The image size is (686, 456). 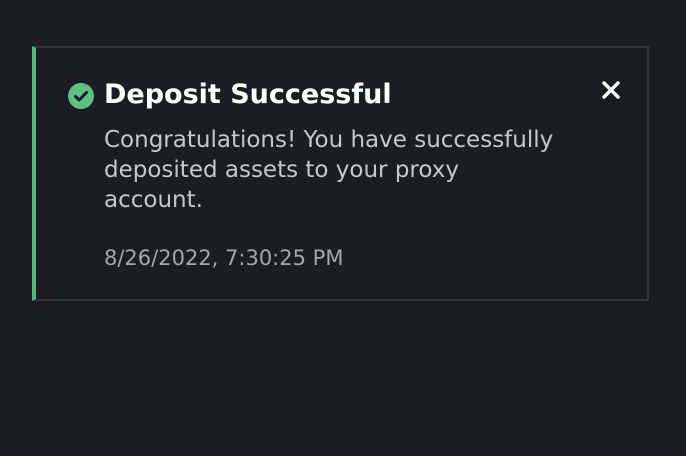 I want to click on notification-title: Deposit Successful, so click(x=248, y=94).